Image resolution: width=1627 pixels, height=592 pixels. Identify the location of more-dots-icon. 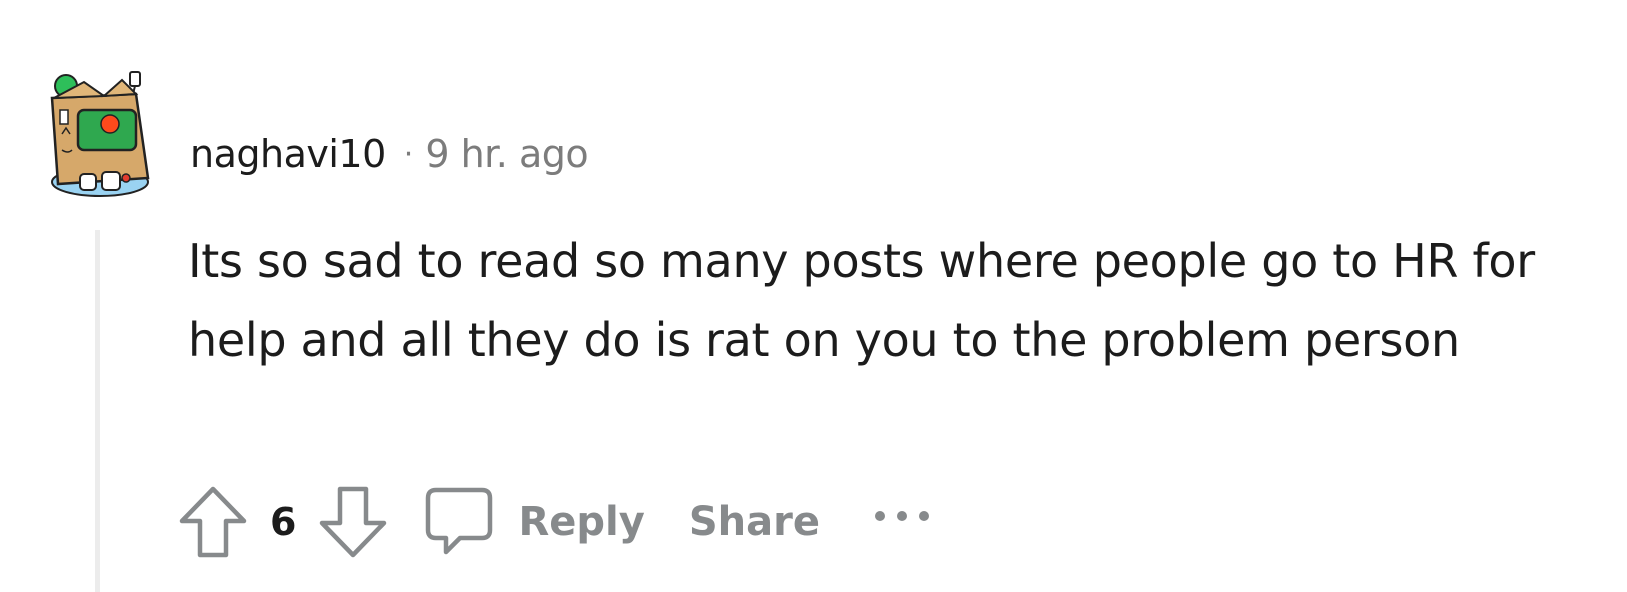
(901, 516).